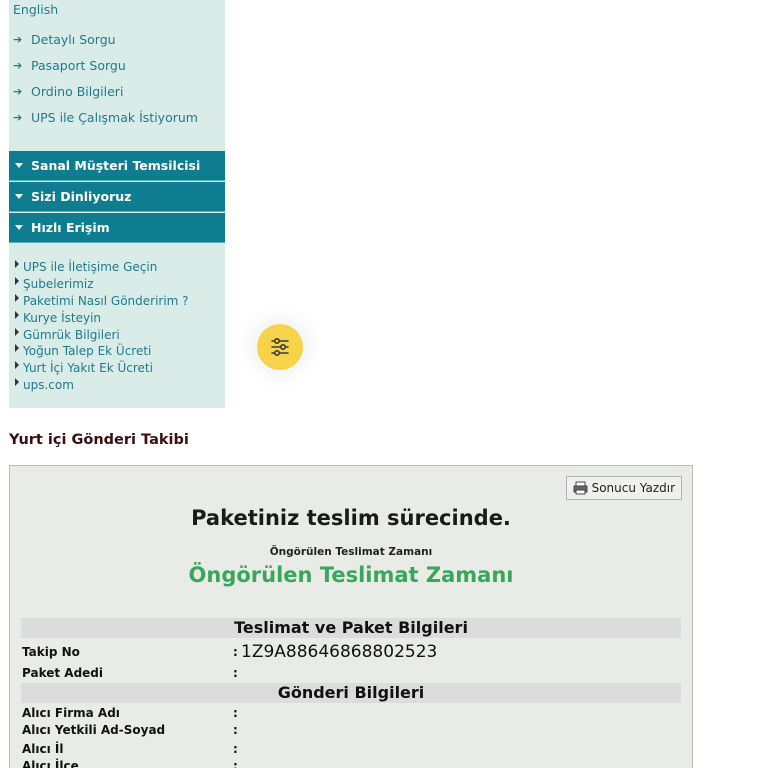 Image resolution: width=768 pixels, height=768 pixels. I want to click on sliders-icon, so click(280, 347).